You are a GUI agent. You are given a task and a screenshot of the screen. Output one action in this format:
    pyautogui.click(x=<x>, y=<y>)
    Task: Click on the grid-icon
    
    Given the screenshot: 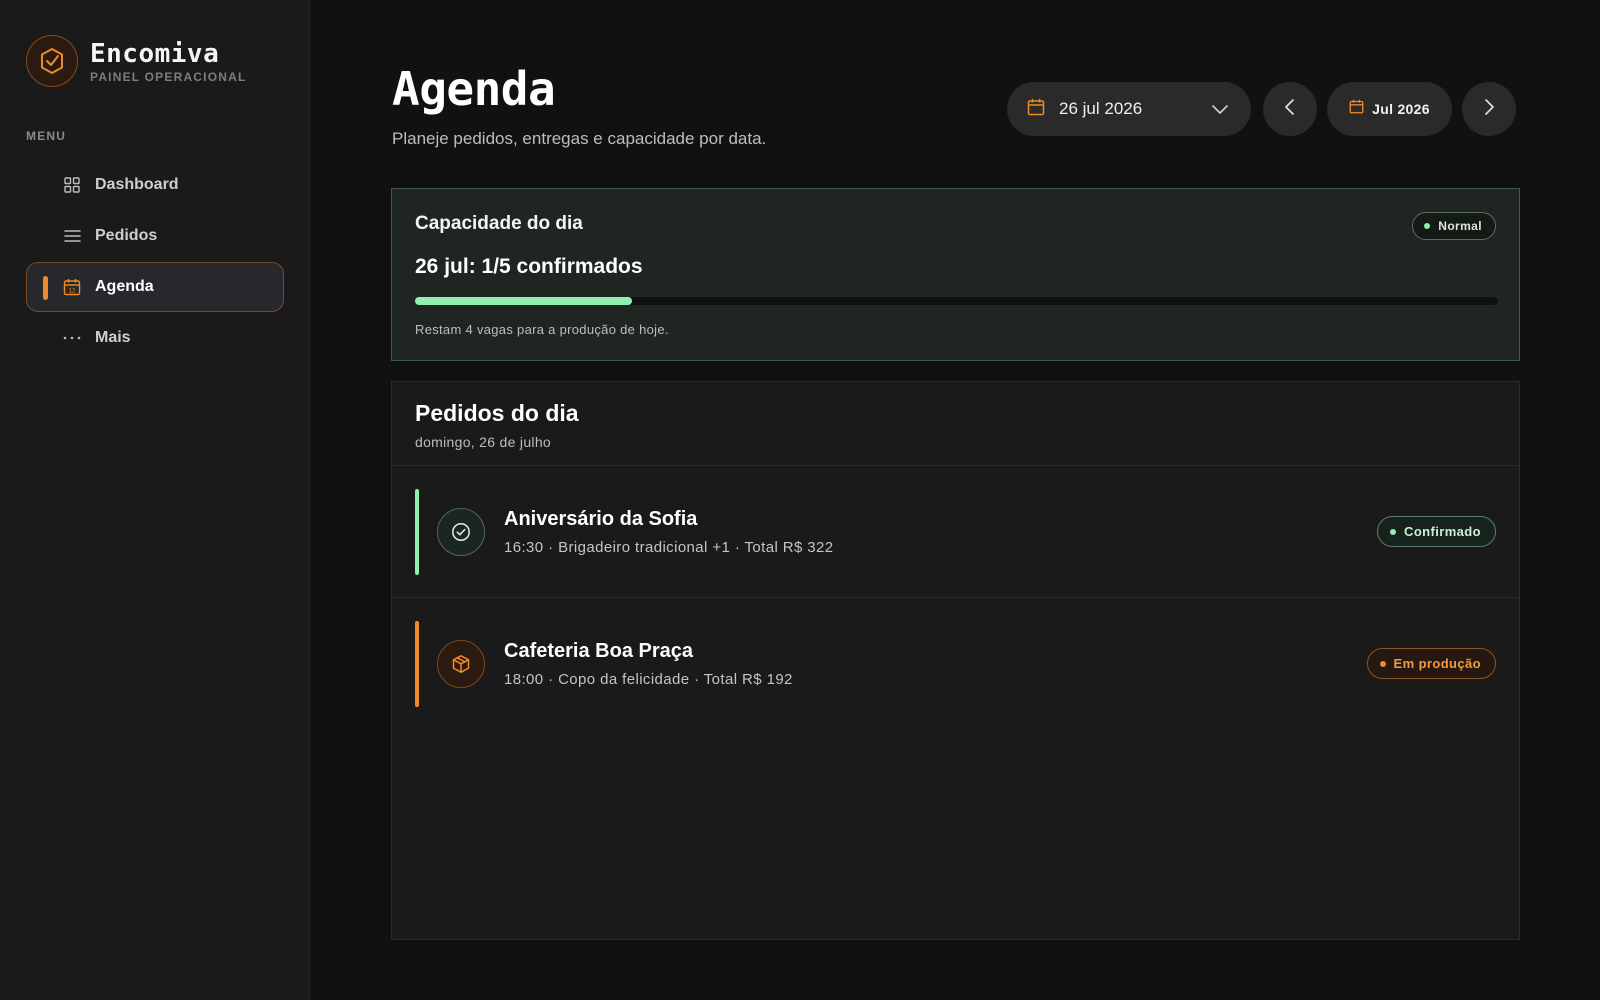 What is the action you would take?
    pyautogui.click(x=72, y=185)
    